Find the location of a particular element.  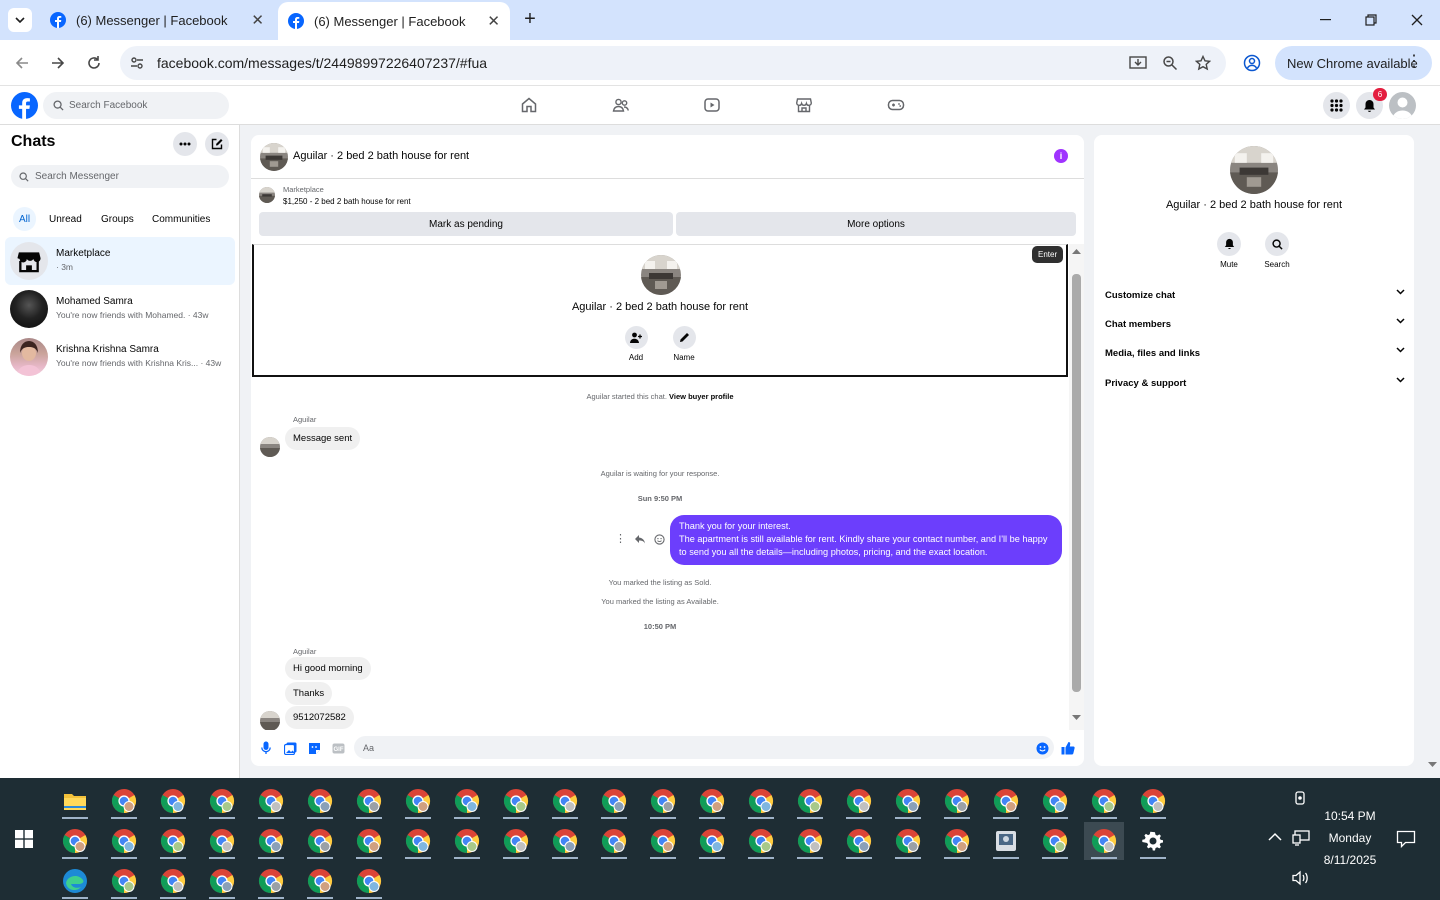

view-buyer-profile-link: View buyer profile is located at coordinates (701, 396).